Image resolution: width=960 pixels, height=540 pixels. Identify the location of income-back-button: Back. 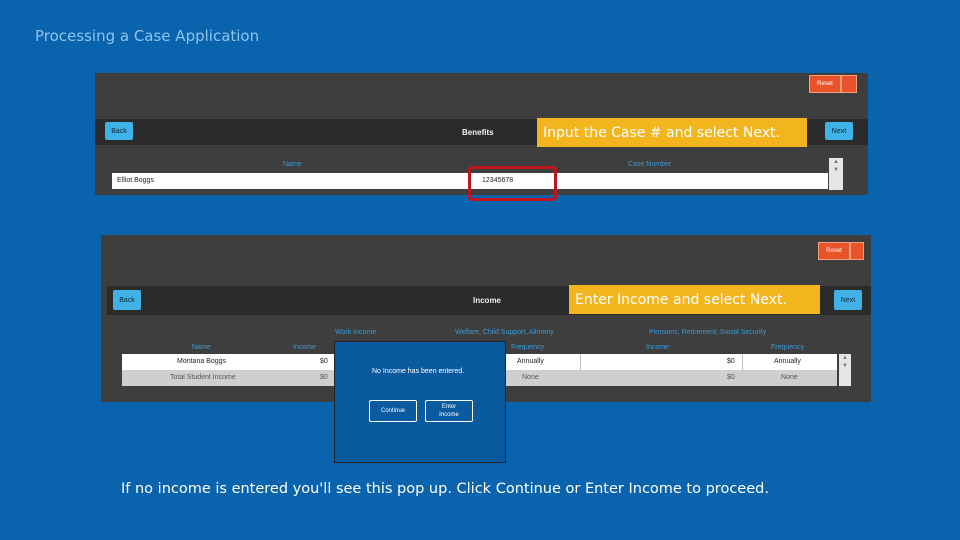
(127, 300).